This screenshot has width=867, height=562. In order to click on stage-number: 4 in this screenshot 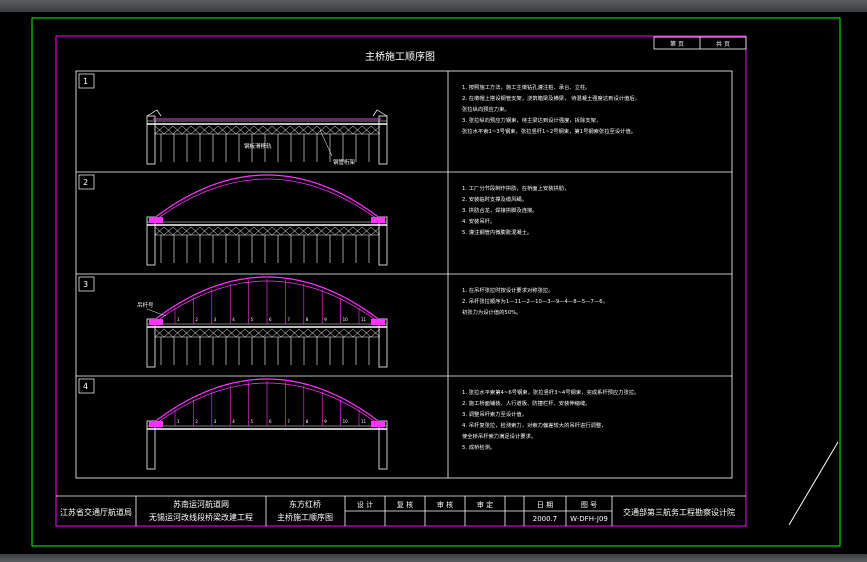, I will do `click(85, 386)`.